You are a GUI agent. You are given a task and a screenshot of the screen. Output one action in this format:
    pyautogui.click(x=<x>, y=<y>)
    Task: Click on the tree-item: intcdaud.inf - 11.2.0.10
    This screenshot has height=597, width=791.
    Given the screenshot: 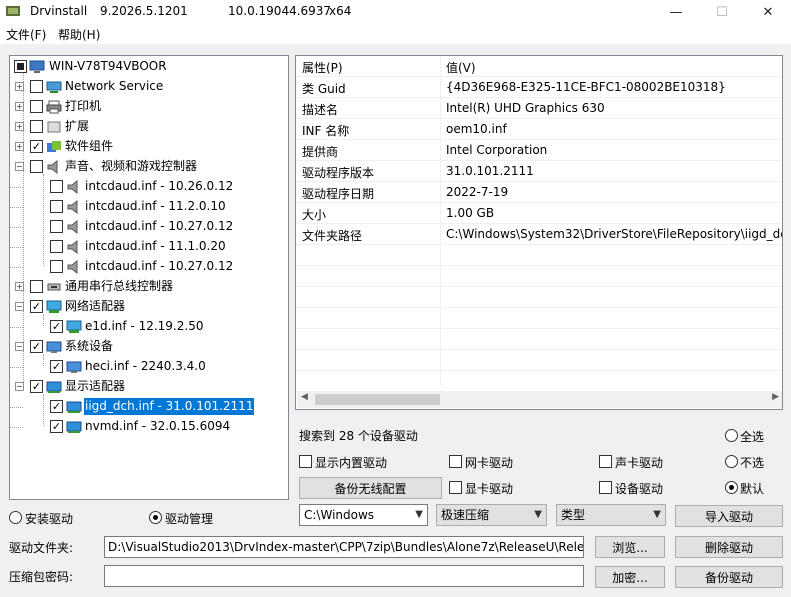 What is the action you would take?
    pyautogui.click(x=150, y=207)
    